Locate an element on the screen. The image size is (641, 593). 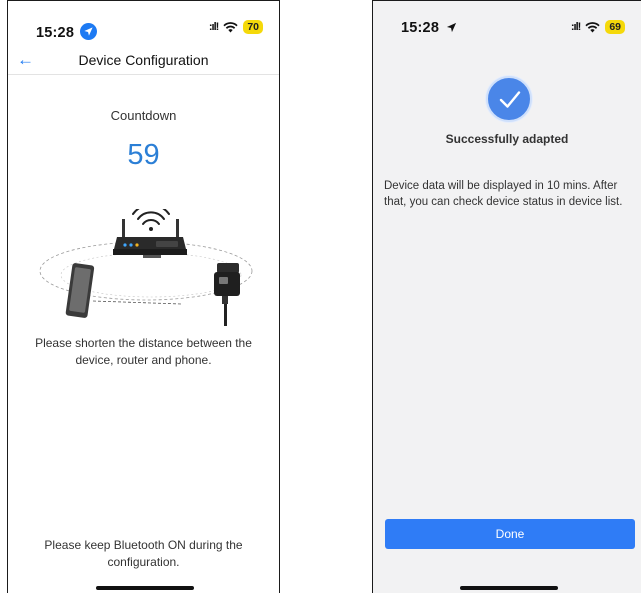
phone-device-icon is located at coordinates (80, 290).